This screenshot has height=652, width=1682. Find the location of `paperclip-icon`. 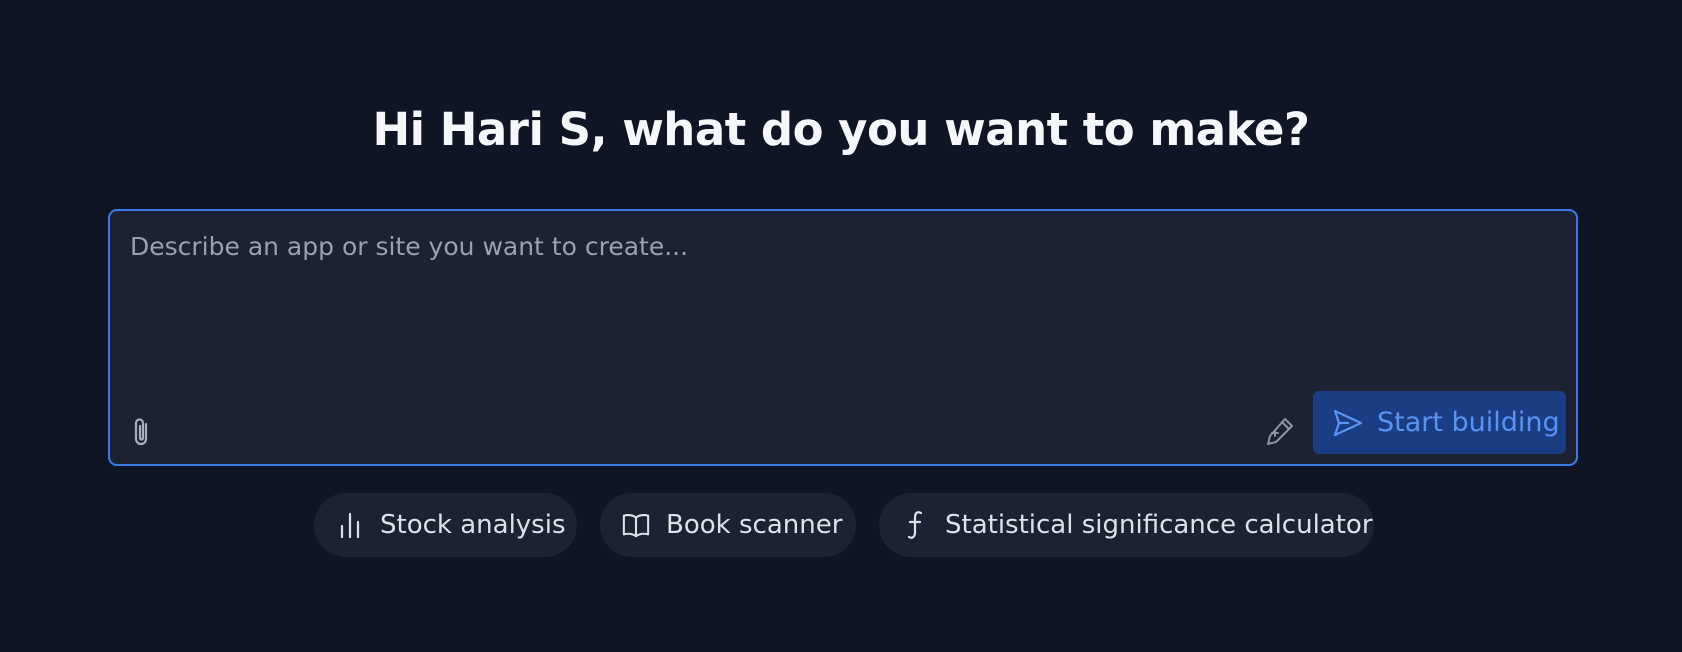

paperclip-icon is located at coordinates (141, 432).